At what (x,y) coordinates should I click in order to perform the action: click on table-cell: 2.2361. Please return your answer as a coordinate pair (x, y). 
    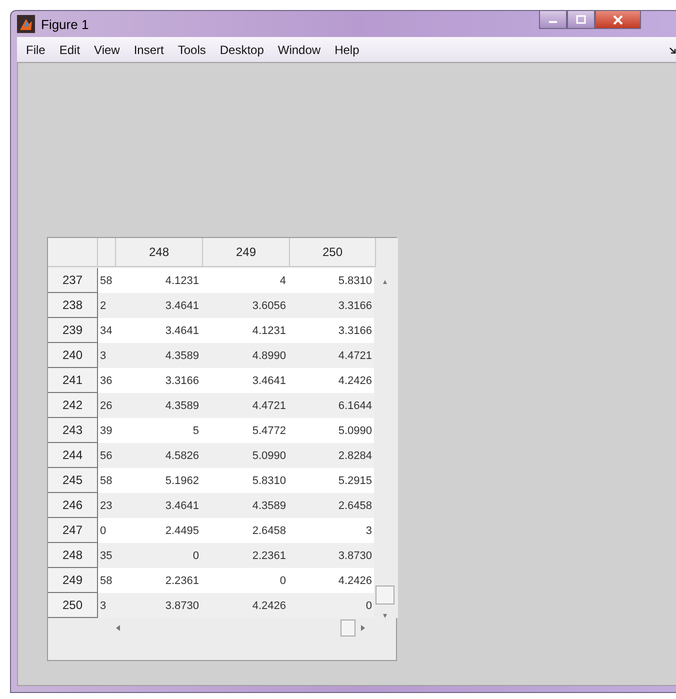
    Looking at the image, I should click on (159, 580).